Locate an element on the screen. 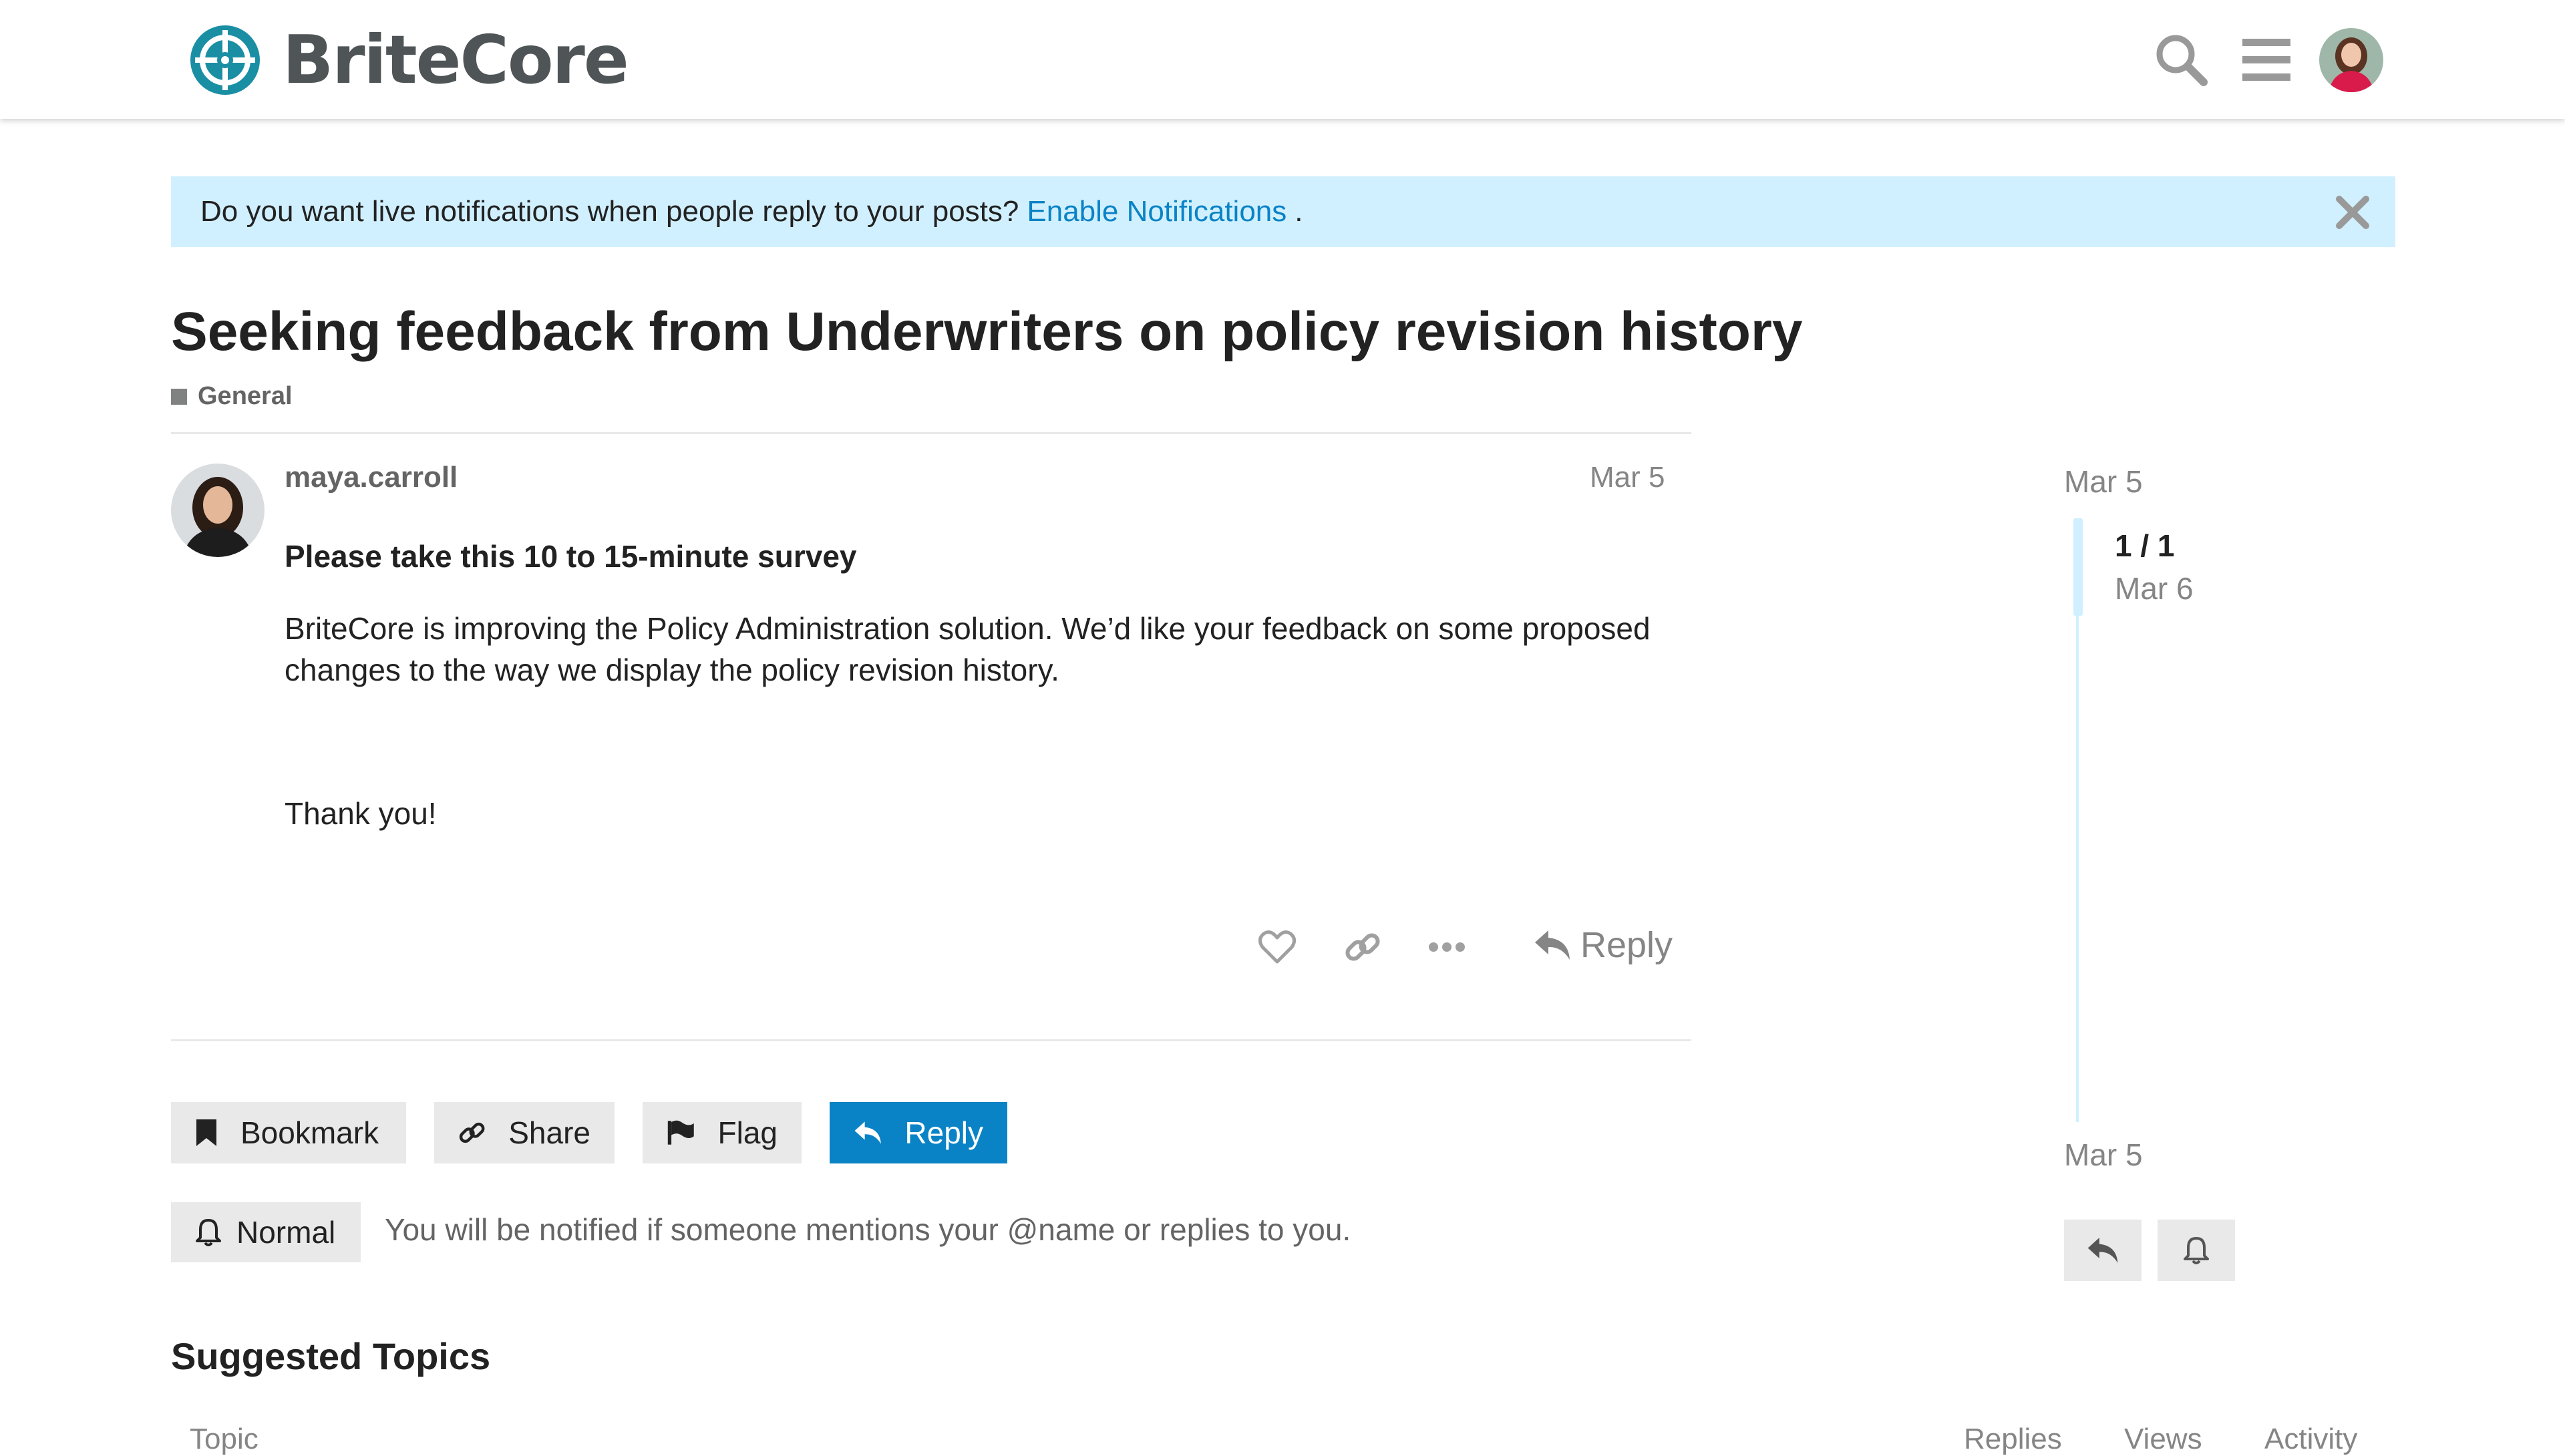 The width and height of the screenshot is (2565, 1456). post-heading: Please take this 10 to 15-minute survey is located at coordinates (571, 556).